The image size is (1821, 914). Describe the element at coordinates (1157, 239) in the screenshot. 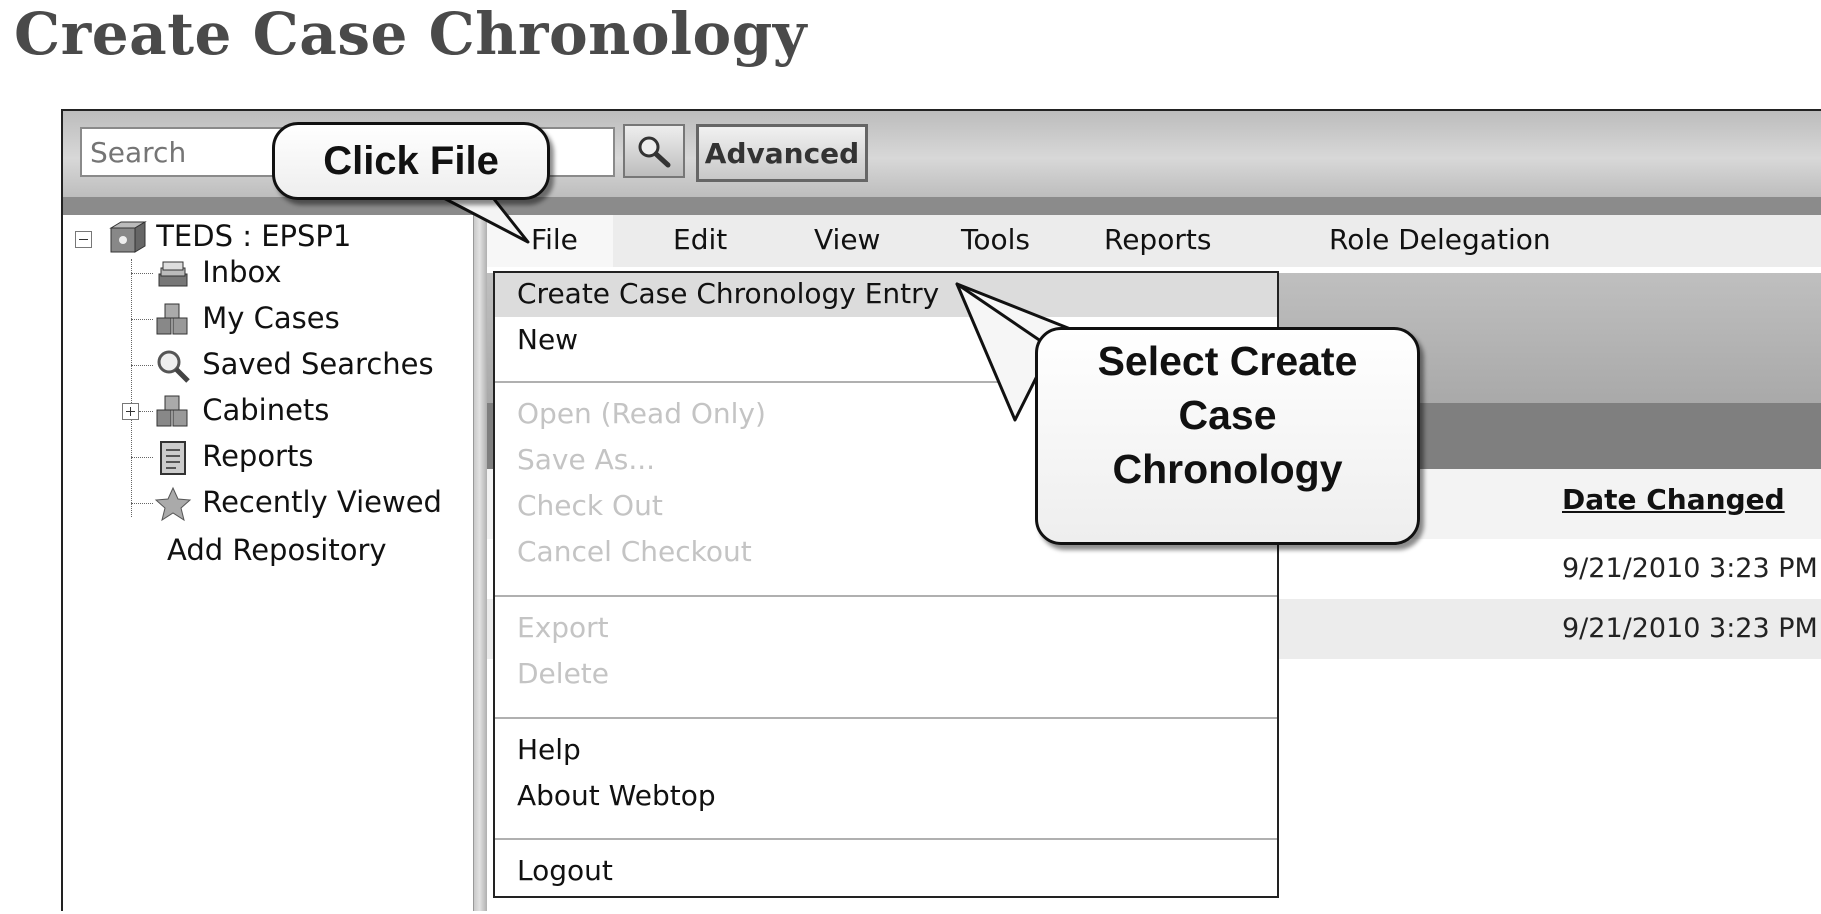

I see `menu-reports: Reports` at that location.